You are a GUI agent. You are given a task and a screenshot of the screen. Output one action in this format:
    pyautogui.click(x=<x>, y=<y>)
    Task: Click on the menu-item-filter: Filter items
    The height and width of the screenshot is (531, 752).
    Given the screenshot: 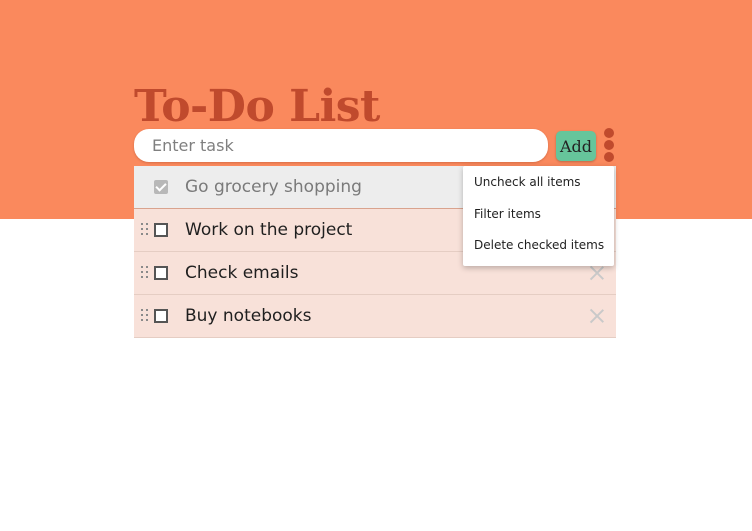 What is the action you would take?
    pyautogui.click(x=507, y=214)
    